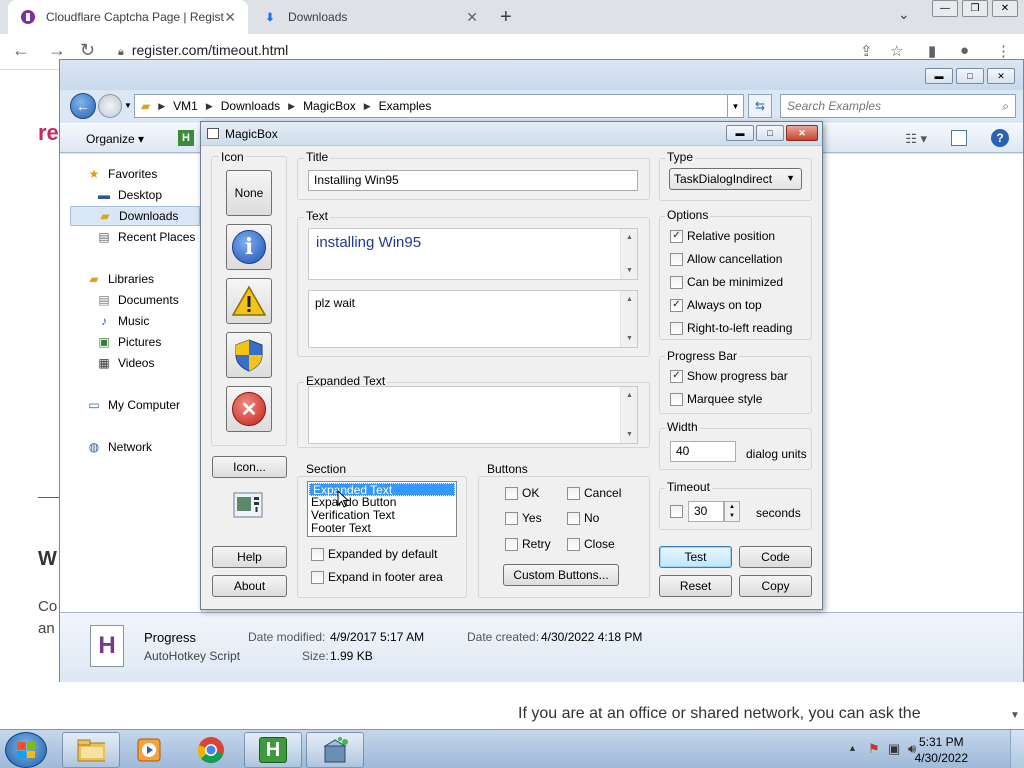  What do you see at coordinates (726, 259) in the screenshot?
I see `allow-cancellation-checkbox: Allow cancellation` at bounding box center [726, 259].